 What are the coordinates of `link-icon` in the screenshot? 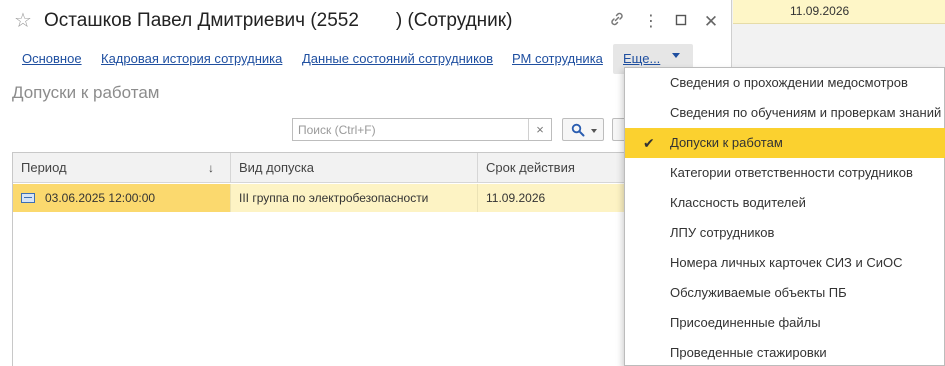 It's located at (617, 22).